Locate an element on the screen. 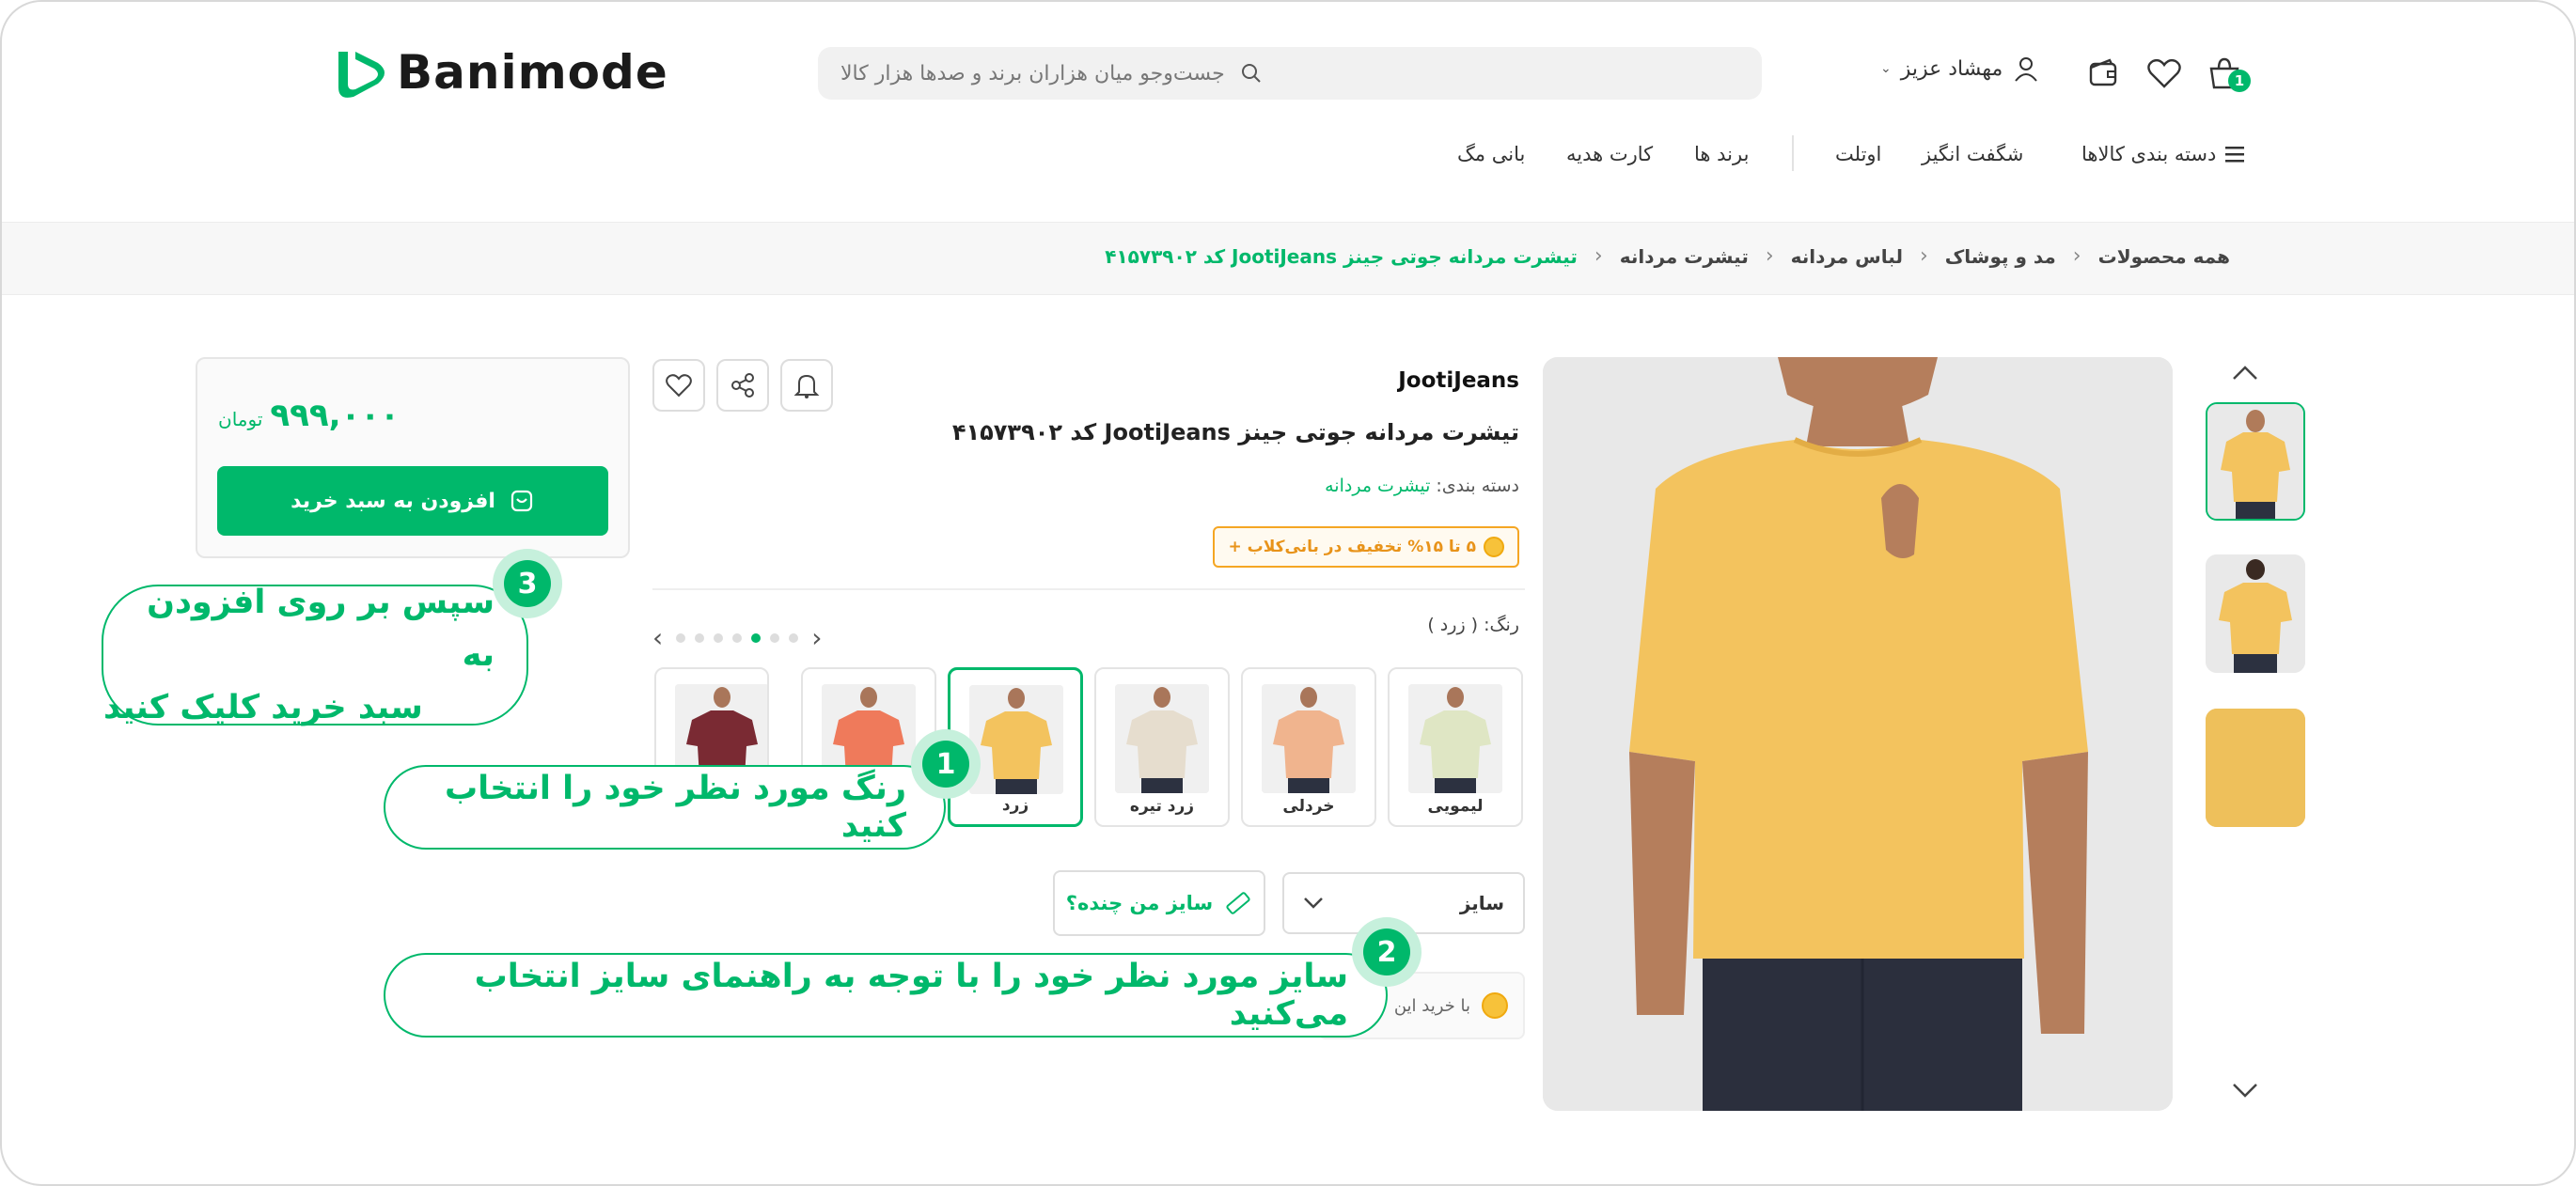  callout-3-line-1: سپس بر روی افزودن به is located at coordinates (321, 629).